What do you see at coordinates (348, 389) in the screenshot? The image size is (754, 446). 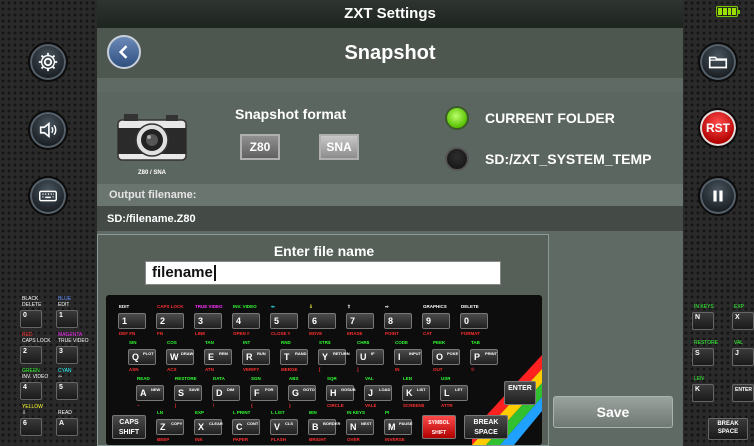 I see `key-keyword: GOSUB` at bounding box center [348, 389].